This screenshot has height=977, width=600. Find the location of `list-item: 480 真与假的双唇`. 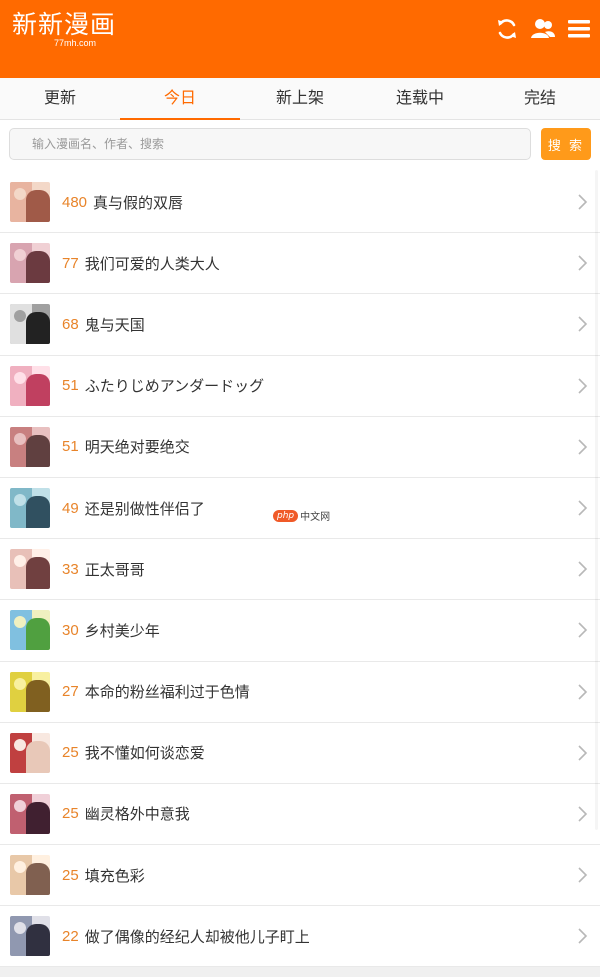

list-item: 480 真与假的双唇 is located at coordinates (300, 203).